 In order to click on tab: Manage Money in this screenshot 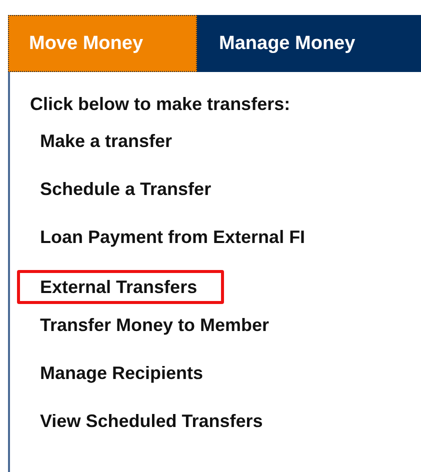, I will do `click(309, 43)`.